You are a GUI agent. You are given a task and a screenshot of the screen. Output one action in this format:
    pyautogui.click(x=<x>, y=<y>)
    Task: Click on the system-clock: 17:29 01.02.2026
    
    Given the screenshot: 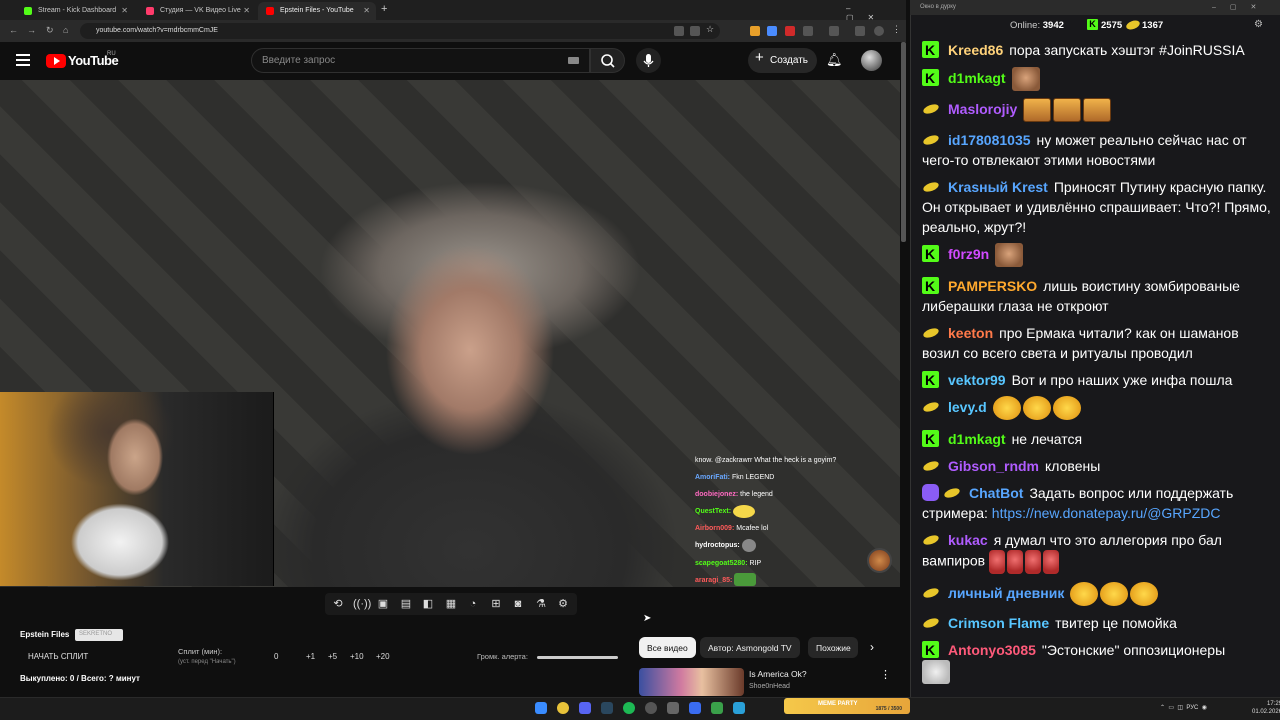 What is the action you would take?
    pyautogui.click(x=1266, y=708)
    